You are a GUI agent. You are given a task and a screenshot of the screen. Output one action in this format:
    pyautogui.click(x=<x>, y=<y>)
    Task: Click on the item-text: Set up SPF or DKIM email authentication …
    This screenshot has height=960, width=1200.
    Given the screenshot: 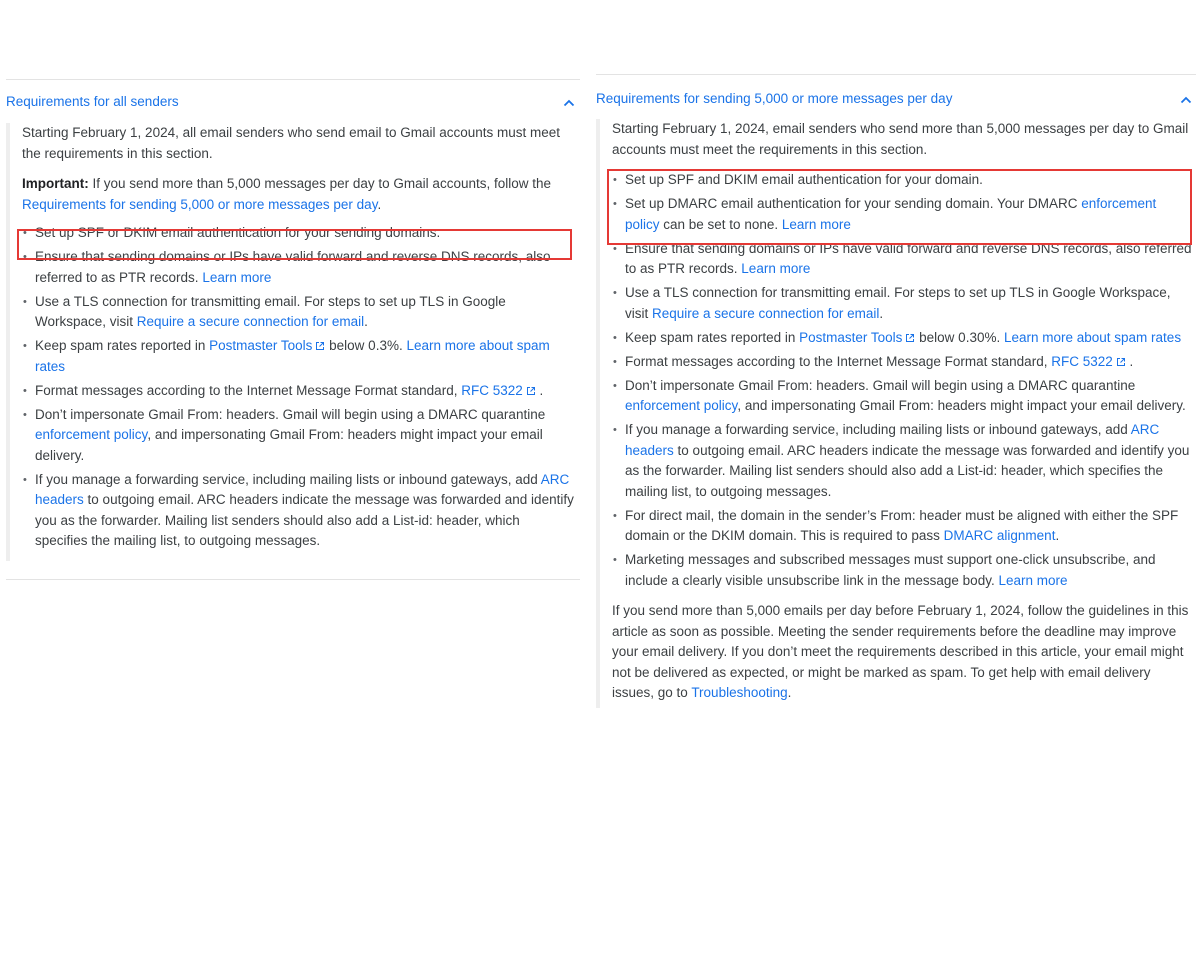 What is the action you would take?
    pyautogui.click(x=238, y=232)
    